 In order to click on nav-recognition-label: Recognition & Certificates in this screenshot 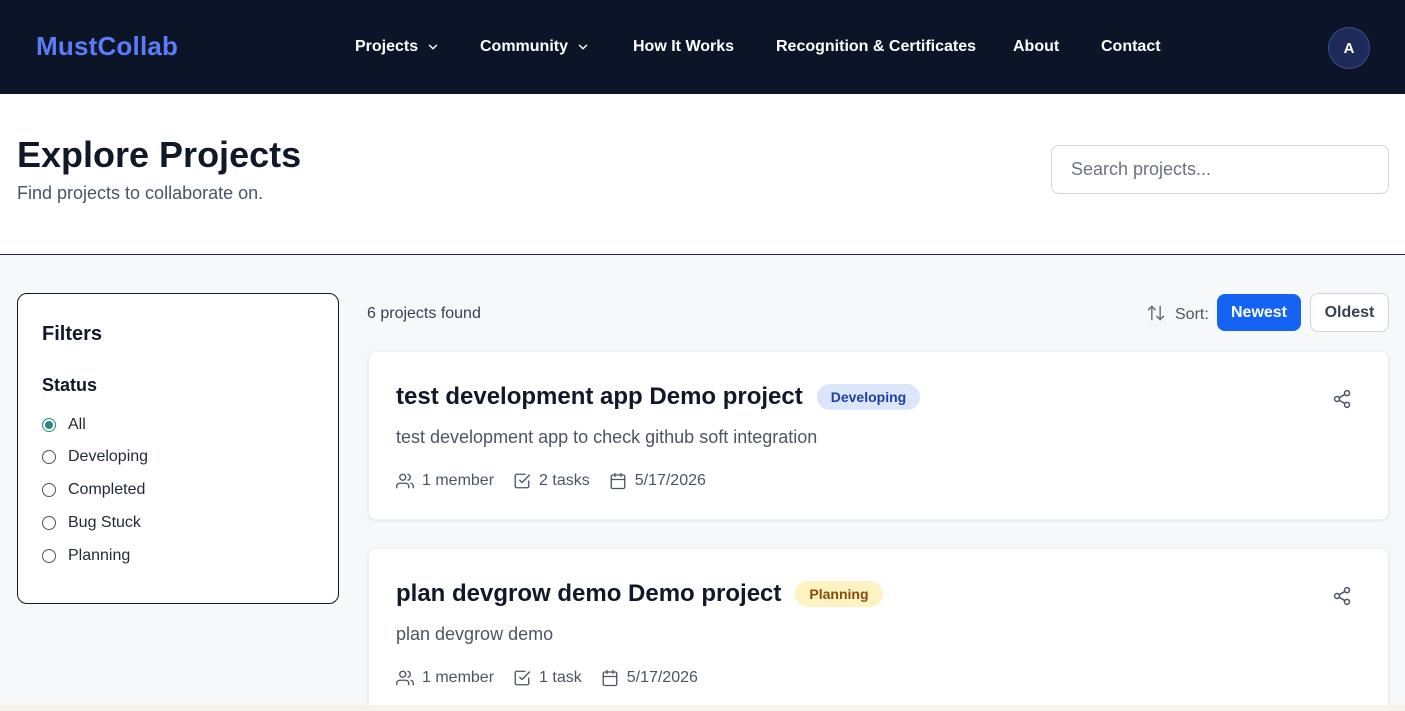, I will do `click(876, 46)`.